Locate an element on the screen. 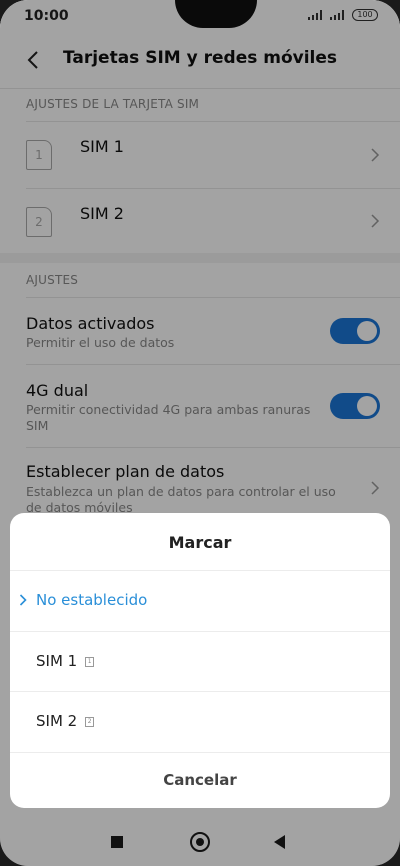 The height and width of the screenshot is (866, 400). option-label: SIM 1 is located at coordinates (57, 661).